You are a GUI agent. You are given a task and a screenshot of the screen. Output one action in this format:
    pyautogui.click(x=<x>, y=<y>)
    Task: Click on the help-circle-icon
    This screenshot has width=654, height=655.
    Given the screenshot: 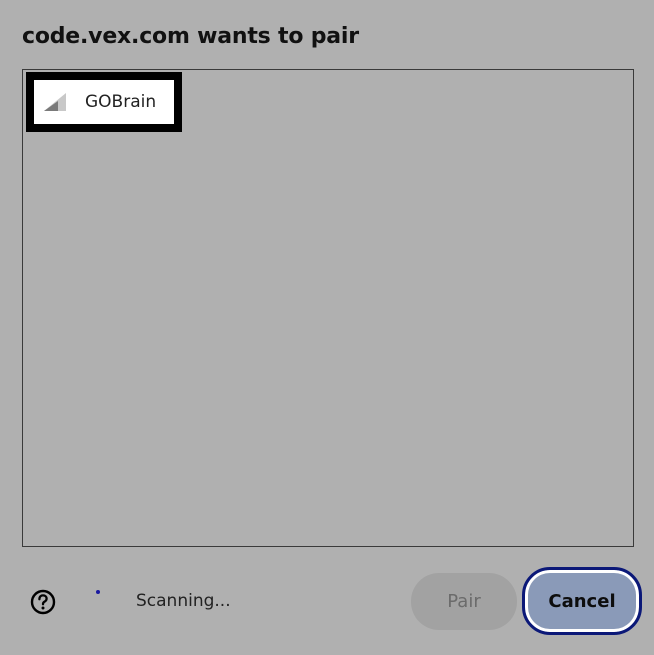 What is the action you would take?
    pyautogui.click(x=43, y=602)
    